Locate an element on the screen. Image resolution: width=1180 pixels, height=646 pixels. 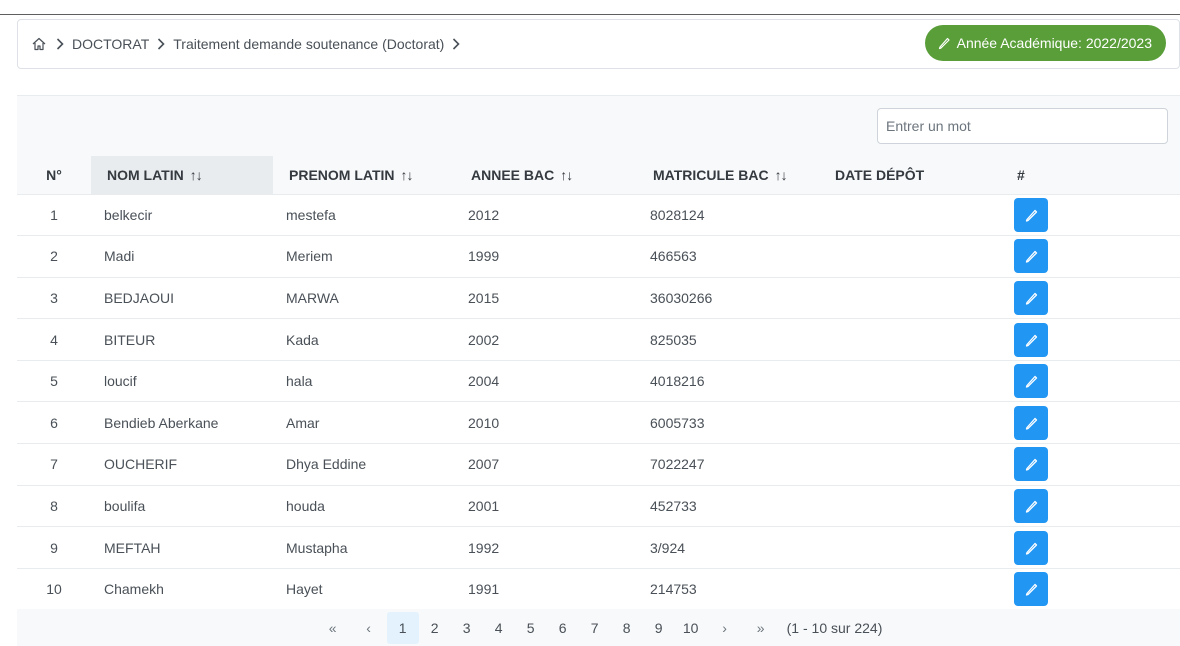
cell-nom-latin: BITEUR is located at coordinates (182, 339).